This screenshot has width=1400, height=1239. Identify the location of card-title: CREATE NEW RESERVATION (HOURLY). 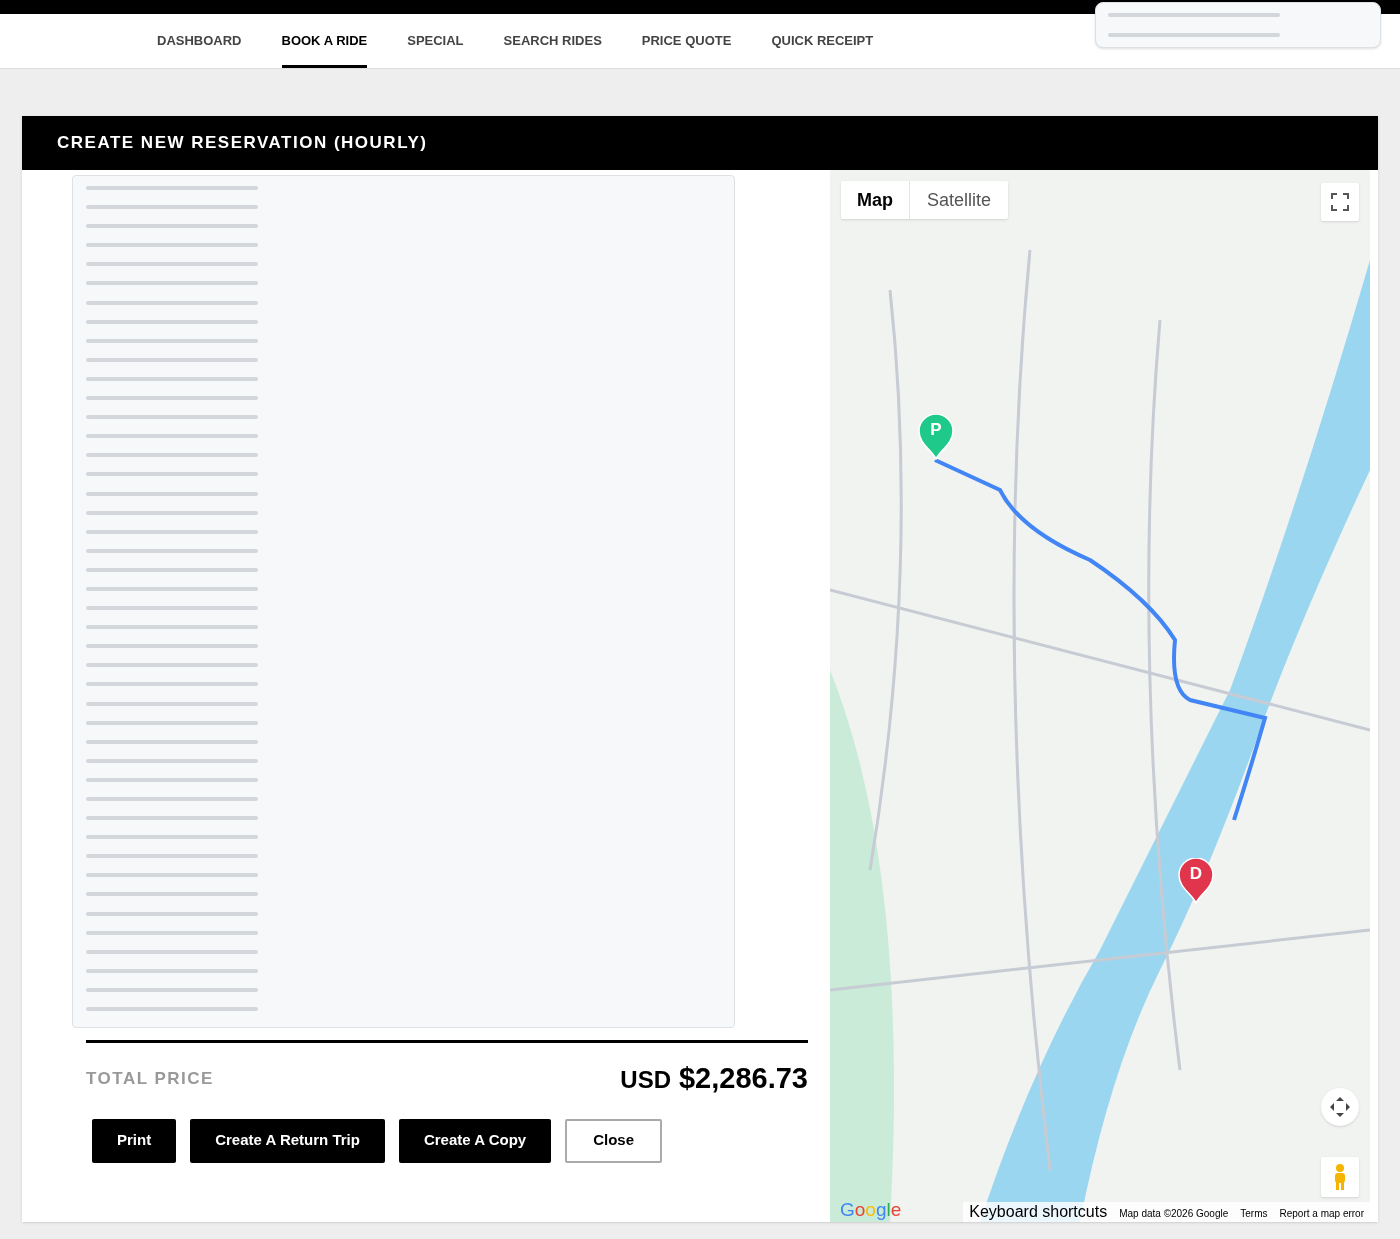
(242, 143).